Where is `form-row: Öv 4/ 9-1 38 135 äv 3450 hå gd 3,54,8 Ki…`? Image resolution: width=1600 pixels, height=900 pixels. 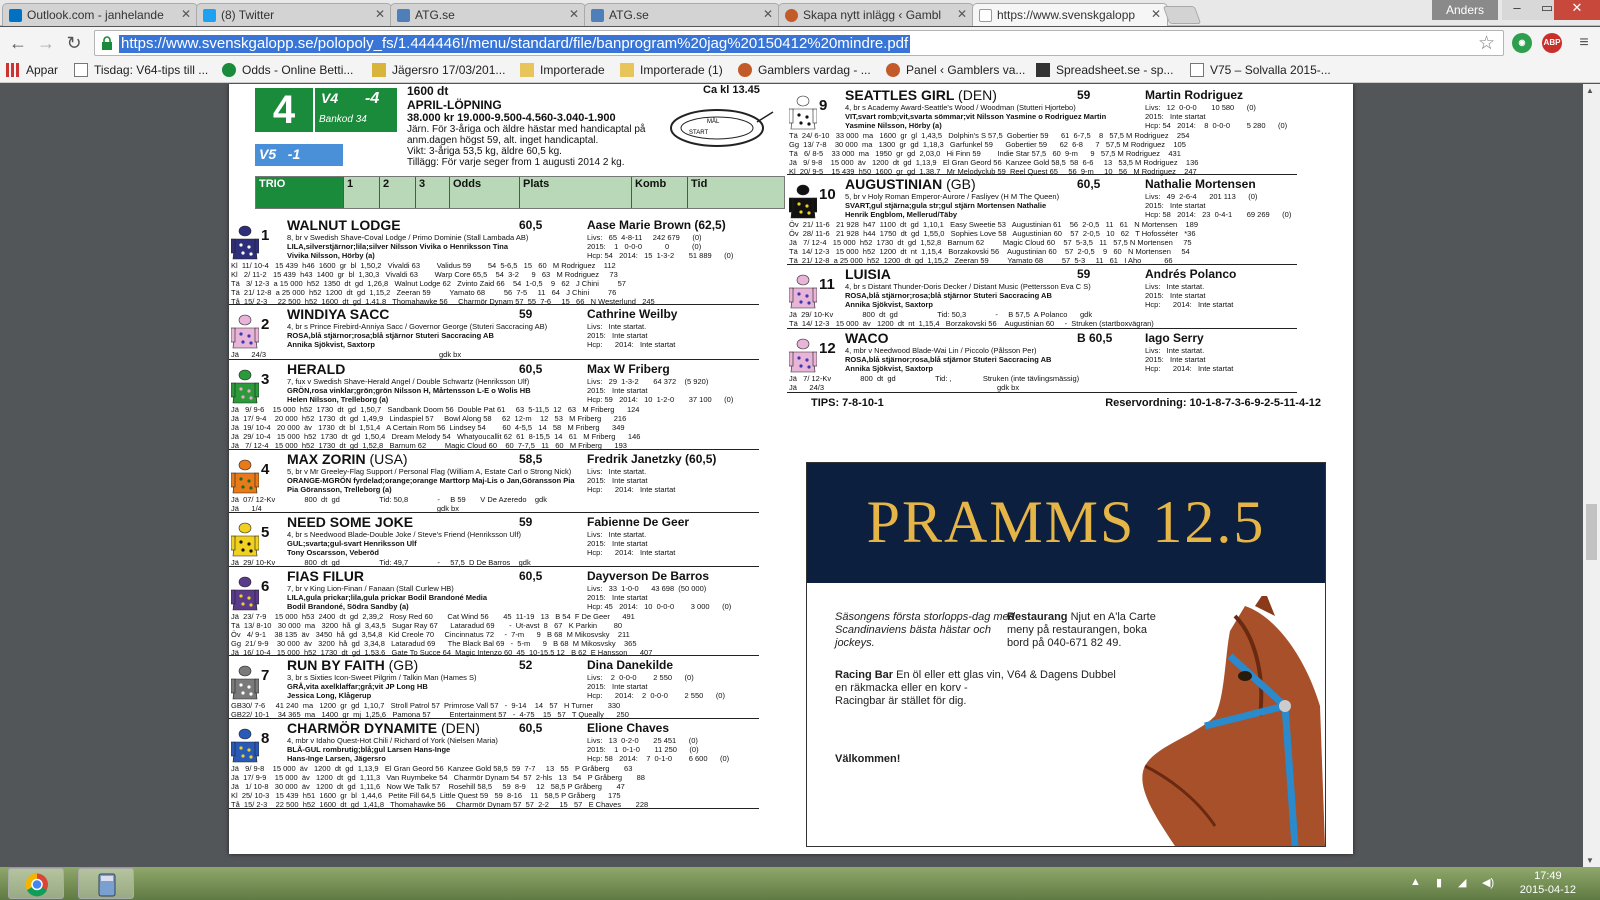 form-row: Öv 4/ 9-1 38 135 äv 3450 hå gd 3,54,8 Ki… is located at coordinates (430, 634).